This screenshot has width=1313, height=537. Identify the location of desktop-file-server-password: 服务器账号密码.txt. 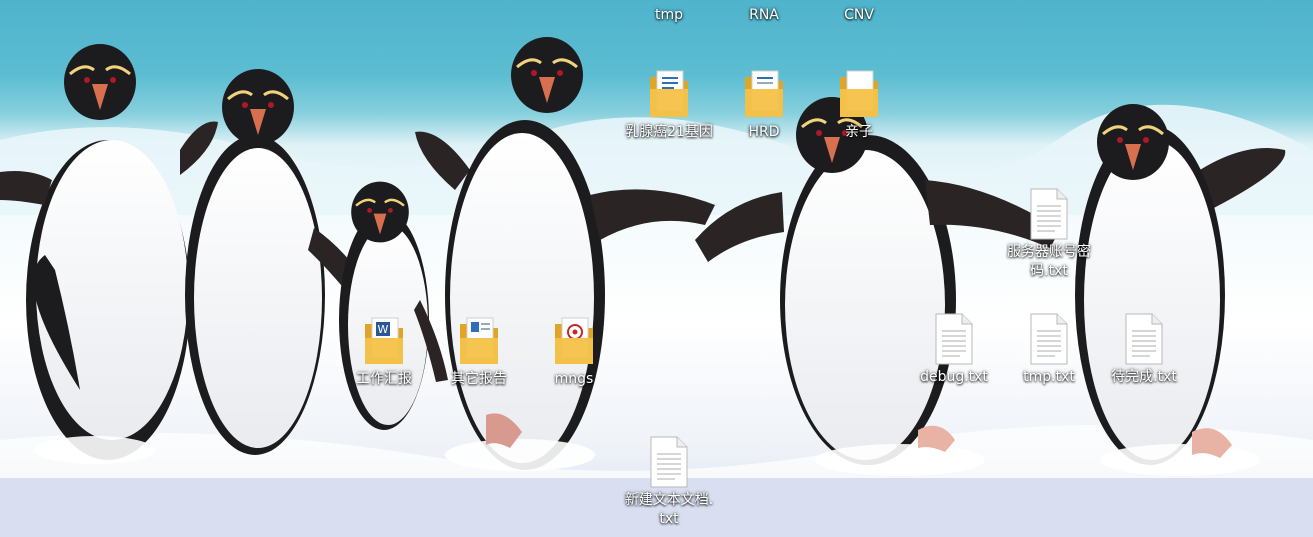
(1049, 234).